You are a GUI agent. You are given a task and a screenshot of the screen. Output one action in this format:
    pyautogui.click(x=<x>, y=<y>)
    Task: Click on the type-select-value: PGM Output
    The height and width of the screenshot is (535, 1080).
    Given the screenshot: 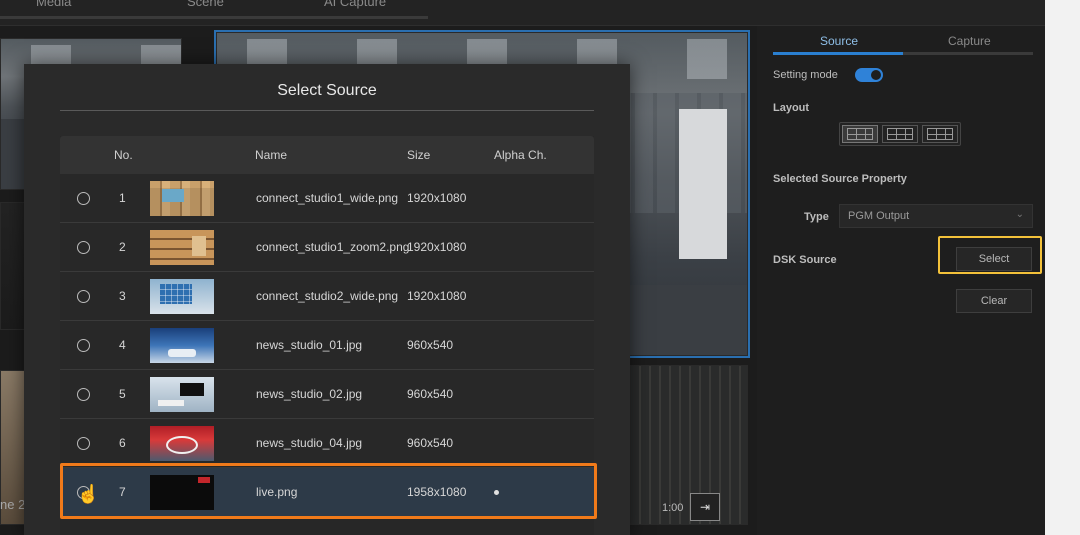 What is the action you would take?
    pyautogui.click(x=879, y=216)
    